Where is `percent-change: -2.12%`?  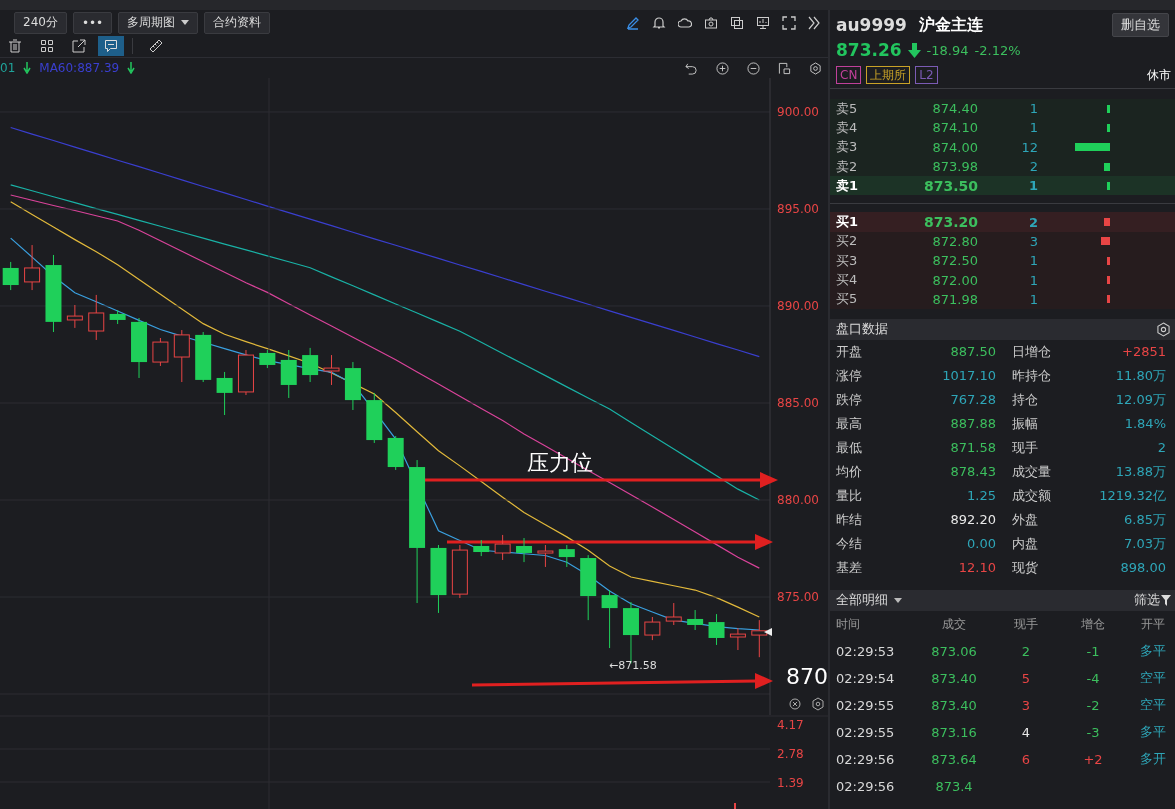
percent-change: -2.12% is located at coordinates (997, 50).